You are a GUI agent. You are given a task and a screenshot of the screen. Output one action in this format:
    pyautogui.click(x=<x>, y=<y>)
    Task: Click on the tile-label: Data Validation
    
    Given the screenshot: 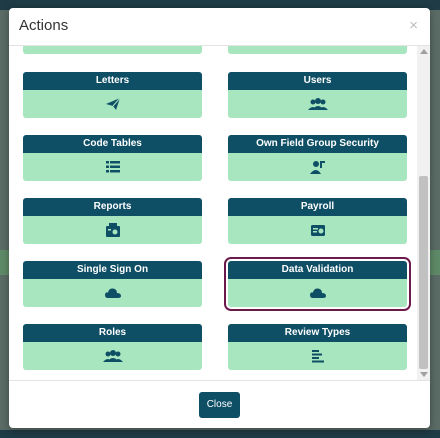 What is the action you would take?
    pyautogui.click(x=317, y=270)
    